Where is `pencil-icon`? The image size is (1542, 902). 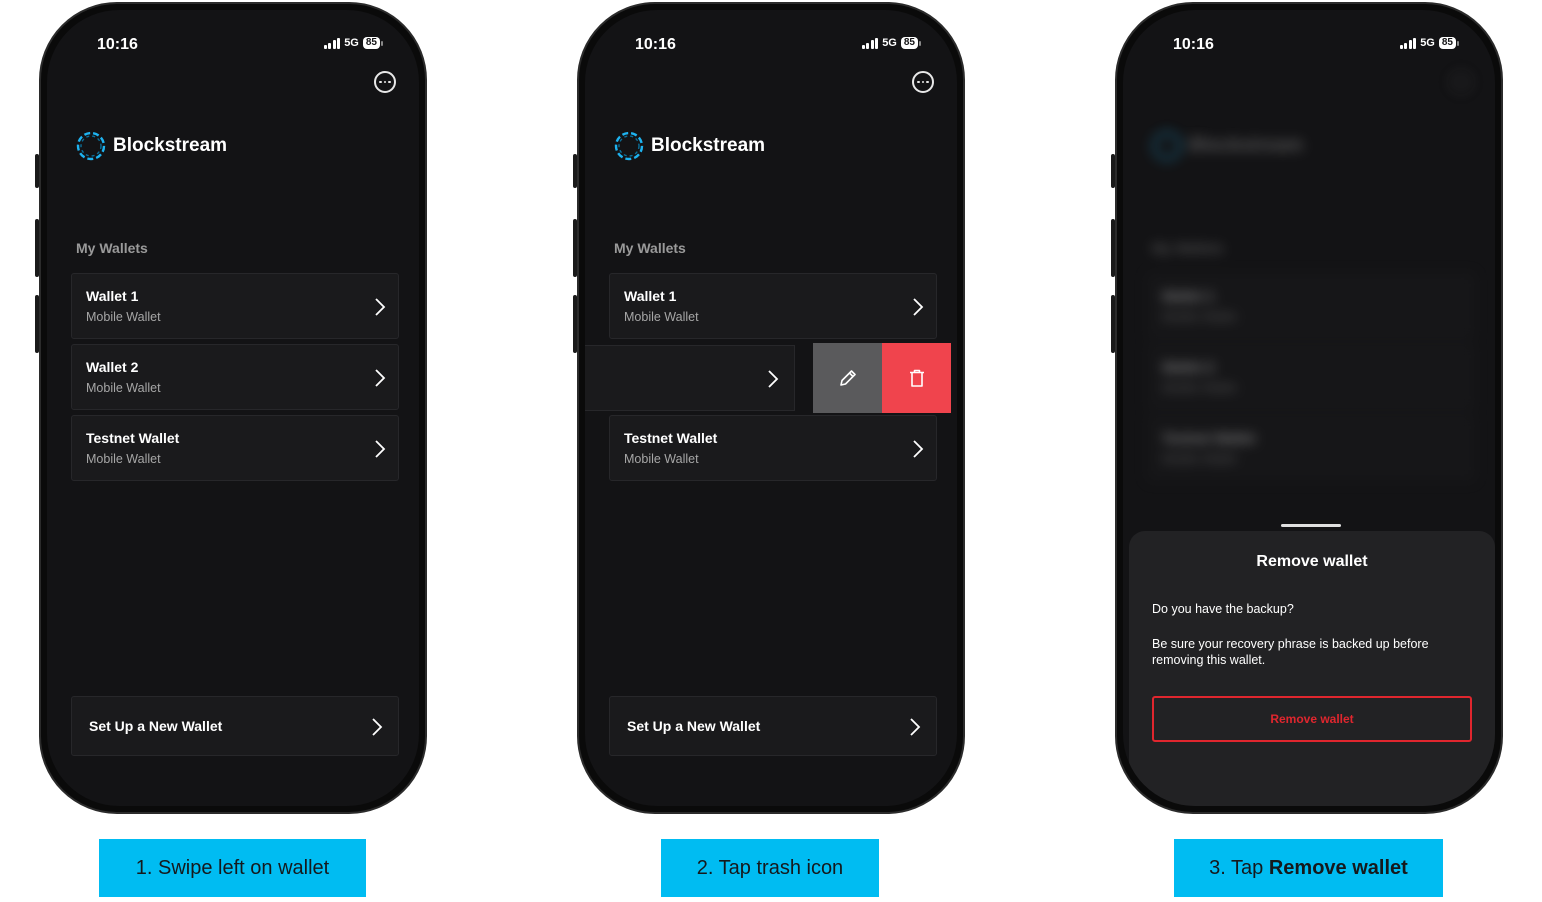
pencil-icon is located at coordinates (847, 378).